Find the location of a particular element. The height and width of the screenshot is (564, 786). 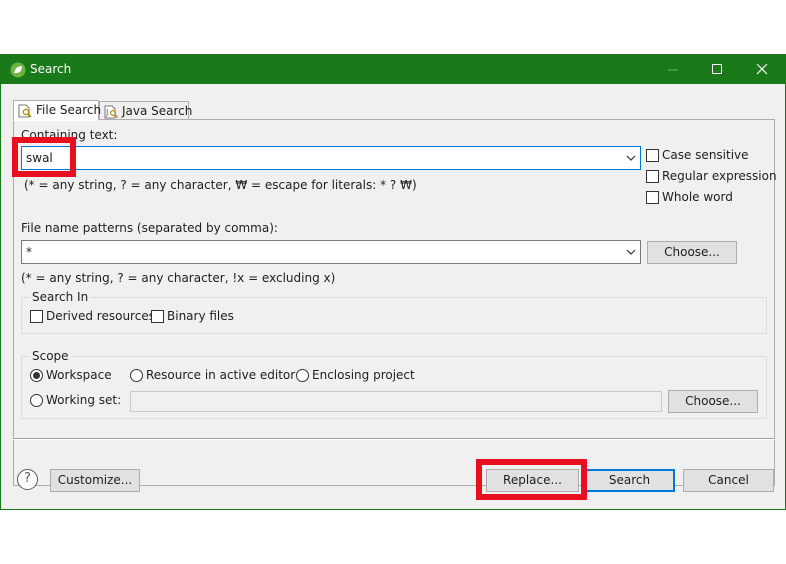

working-set-field is located at coordinates (396, 401).